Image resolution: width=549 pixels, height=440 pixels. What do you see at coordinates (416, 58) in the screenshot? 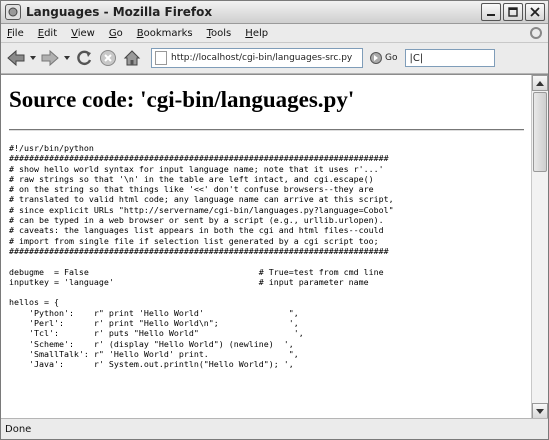
I see `search-value: |C|` at bounding box center [416, 58].